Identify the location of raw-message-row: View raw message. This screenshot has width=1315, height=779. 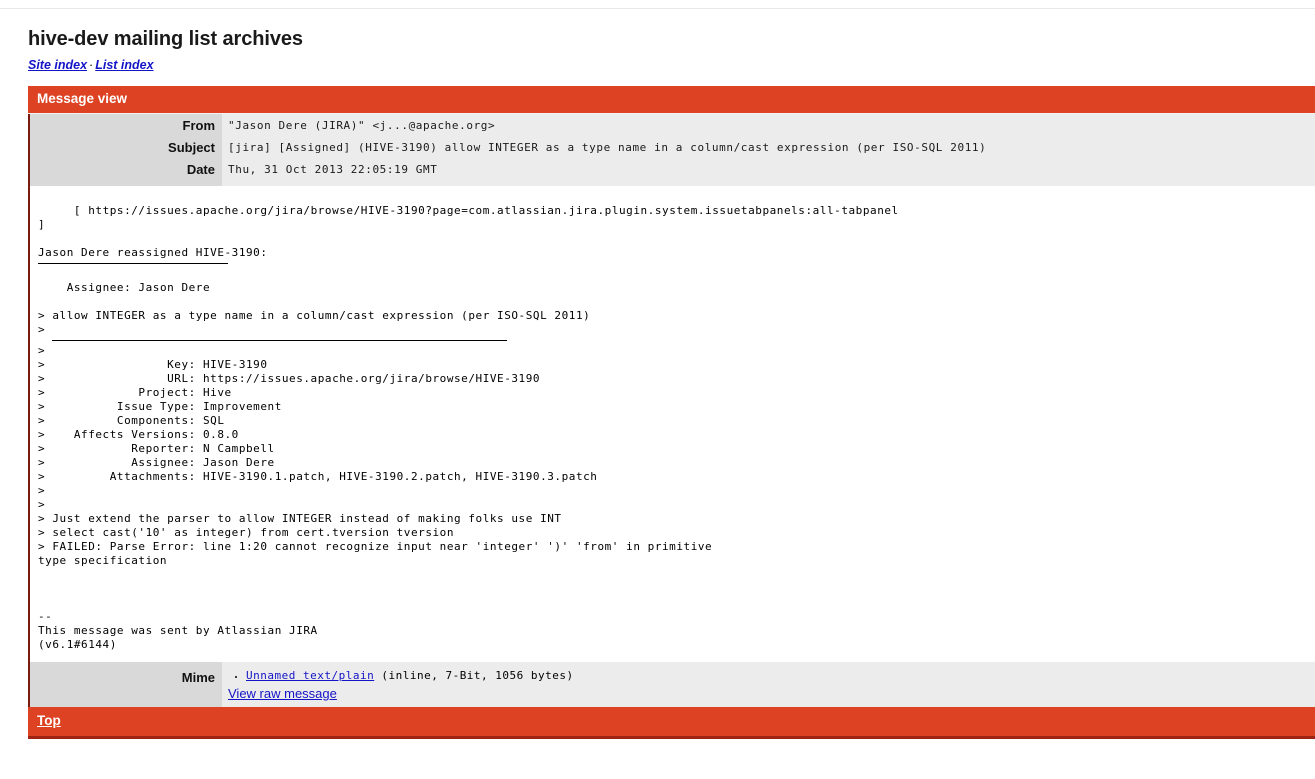
(771, 693).